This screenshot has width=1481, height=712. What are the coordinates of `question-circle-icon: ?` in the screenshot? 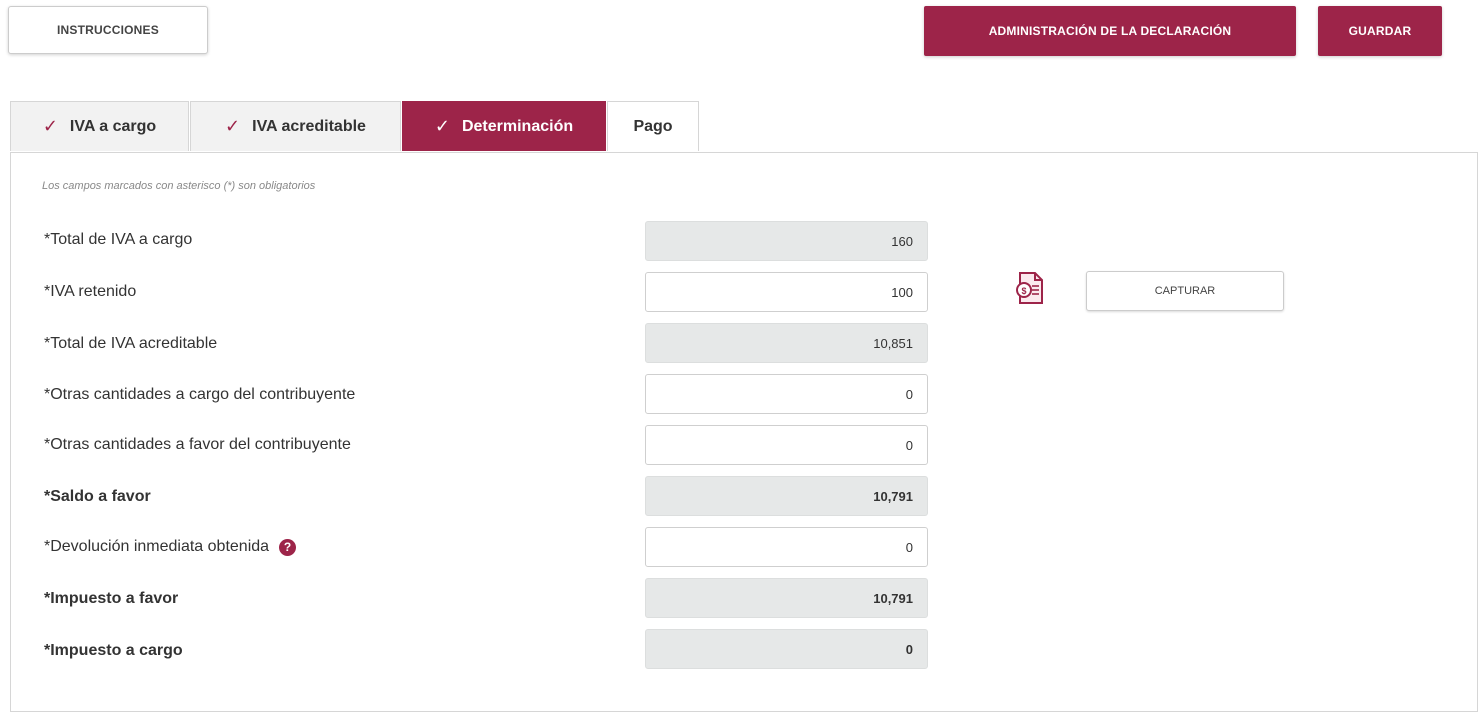 It's located at (288, 547).